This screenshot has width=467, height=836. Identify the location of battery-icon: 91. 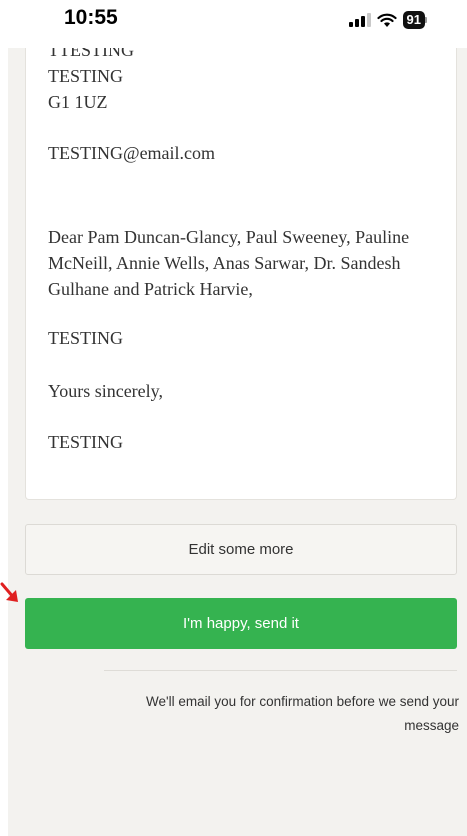
(414, 20).